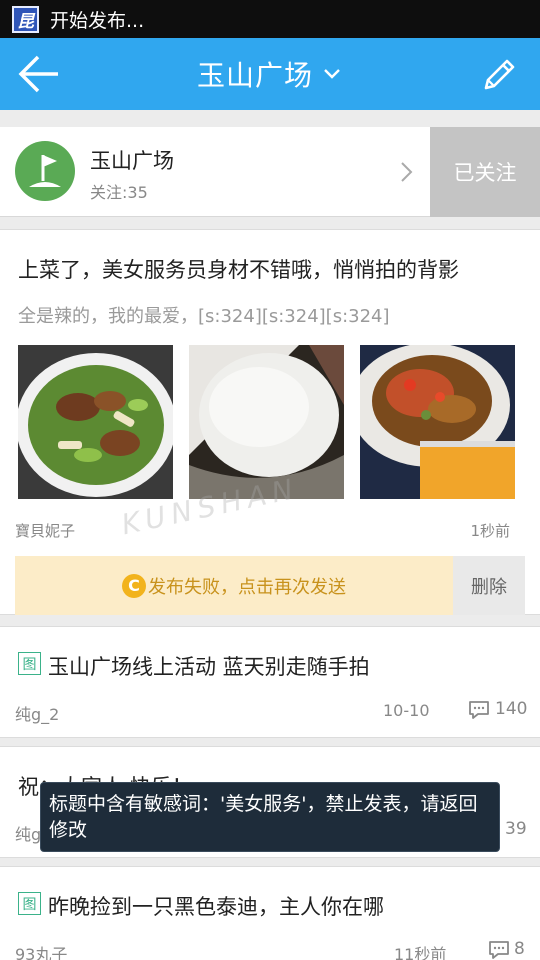 This screenshot has height=960, width=540. What do you see at coordinates (516, 829) in the screenshot?
I see `comment-count: 39` at bounding box center [516, 829].